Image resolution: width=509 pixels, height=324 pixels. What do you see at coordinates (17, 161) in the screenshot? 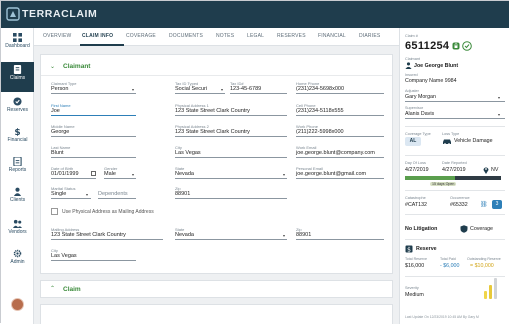
I see `reports-icon` at bounding box center [17, 161].